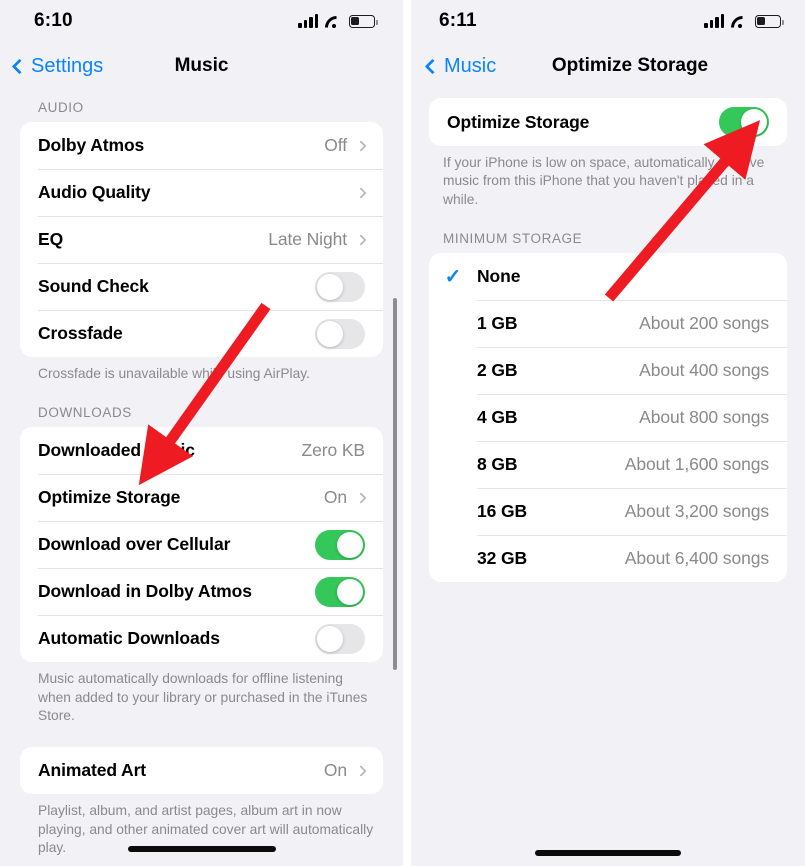 The width and height of the screenshot is (805, 866). What do you see at coordinates (340, 544) in the screenshot?
I see `toggle-download-over-cellular` at bounding box center [340, 544].